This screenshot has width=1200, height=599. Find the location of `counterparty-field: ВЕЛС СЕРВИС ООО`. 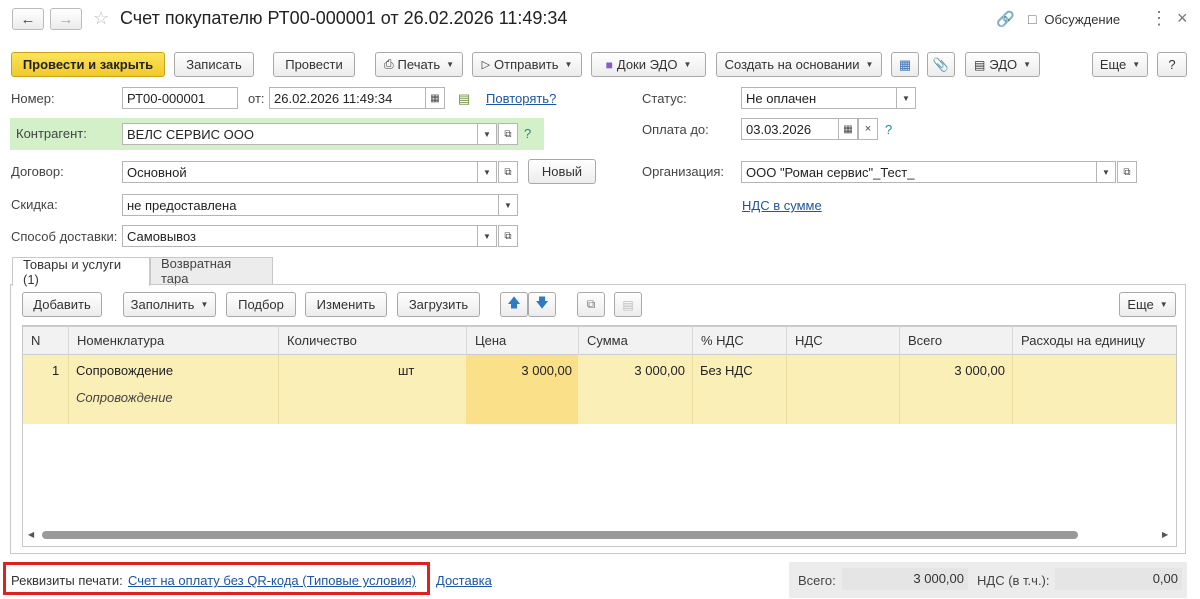

counterparty-field: ВЕЛС СЕРВИС ООО is located at coordinates (300, 134).